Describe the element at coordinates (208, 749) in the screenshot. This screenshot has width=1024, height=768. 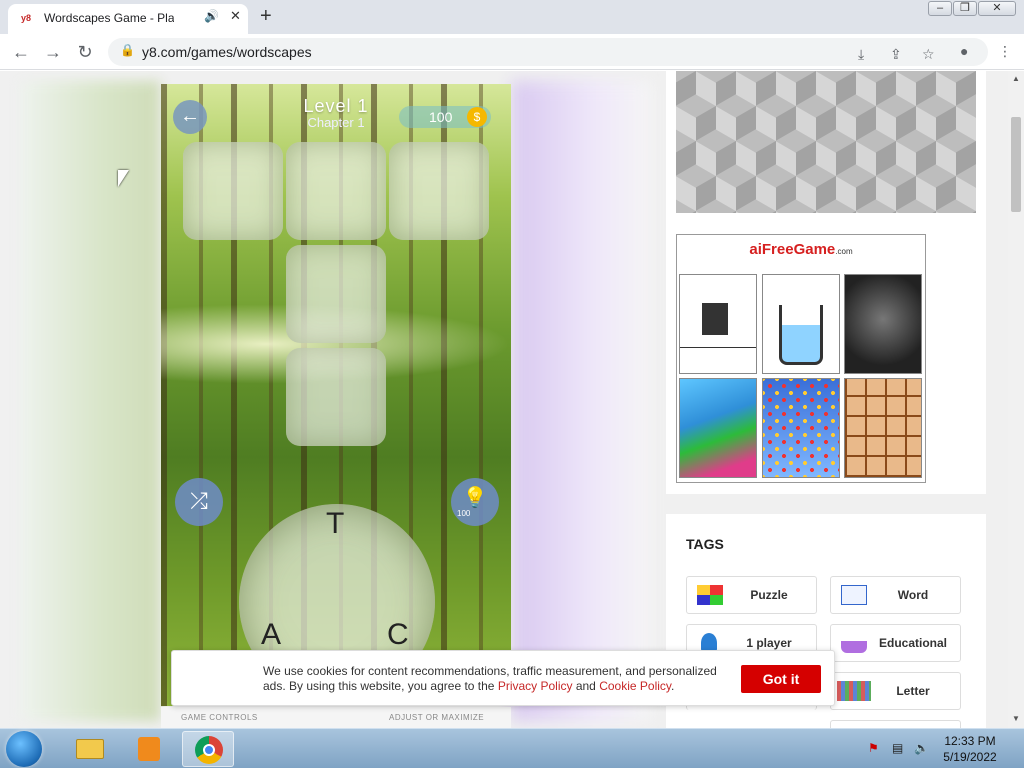
I see `chrome-taskbar-icon` at that location.